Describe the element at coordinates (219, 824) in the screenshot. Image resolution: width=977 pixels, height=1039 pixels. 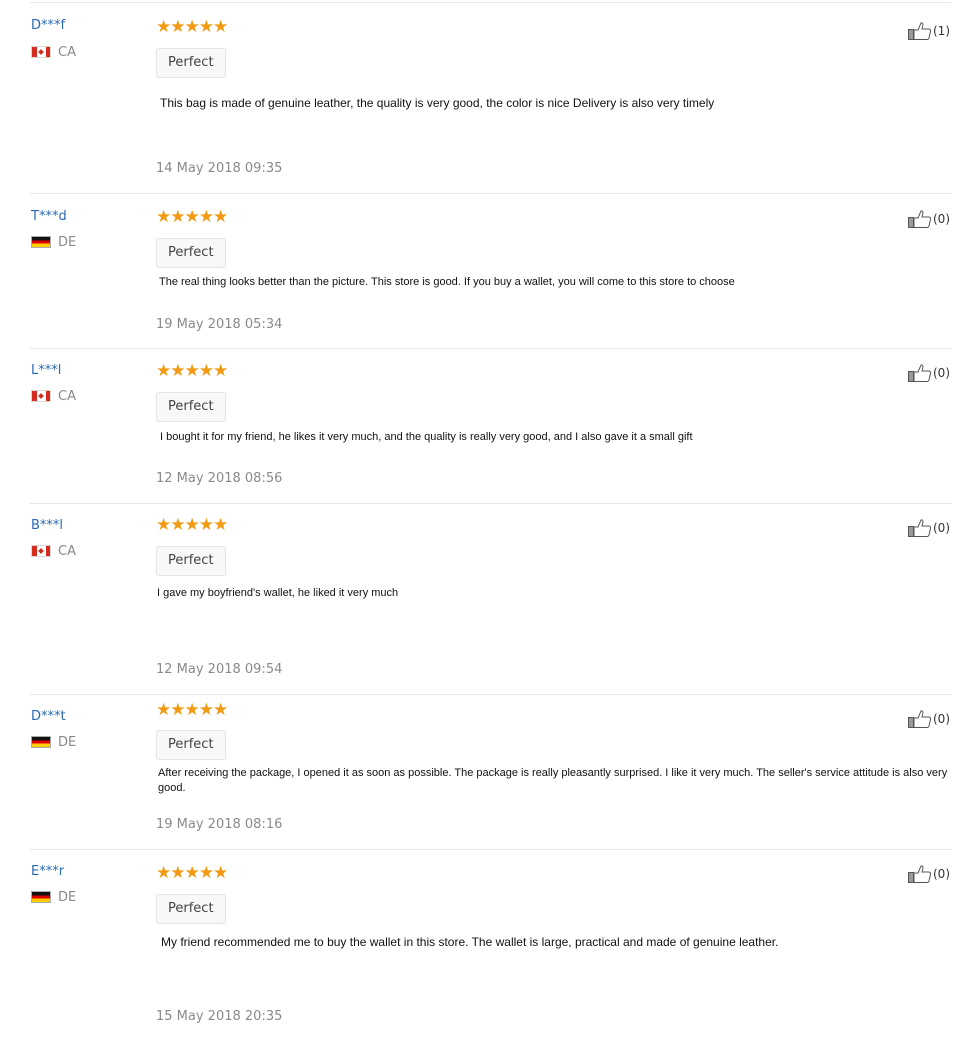
I see `review-date: 19 May 2018 08:16` at that location.